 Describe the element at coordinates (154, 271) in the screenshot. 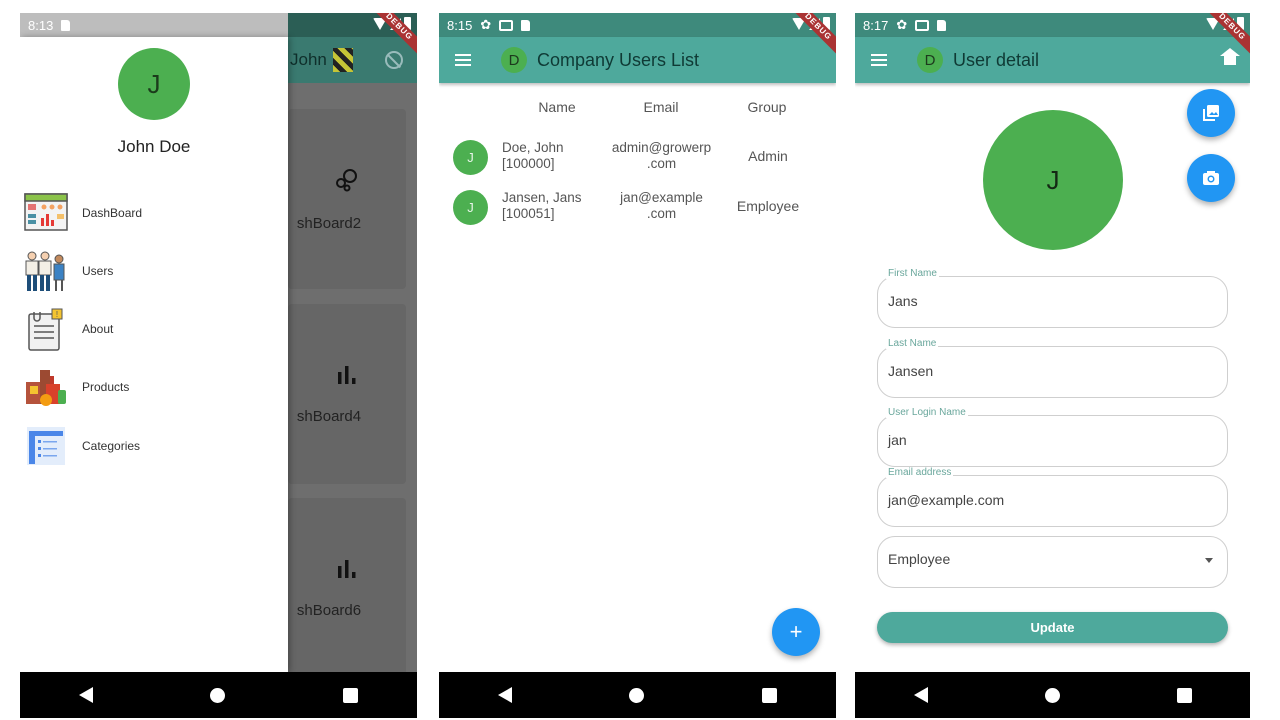

I see `drawer-item-users: Users` at that location.